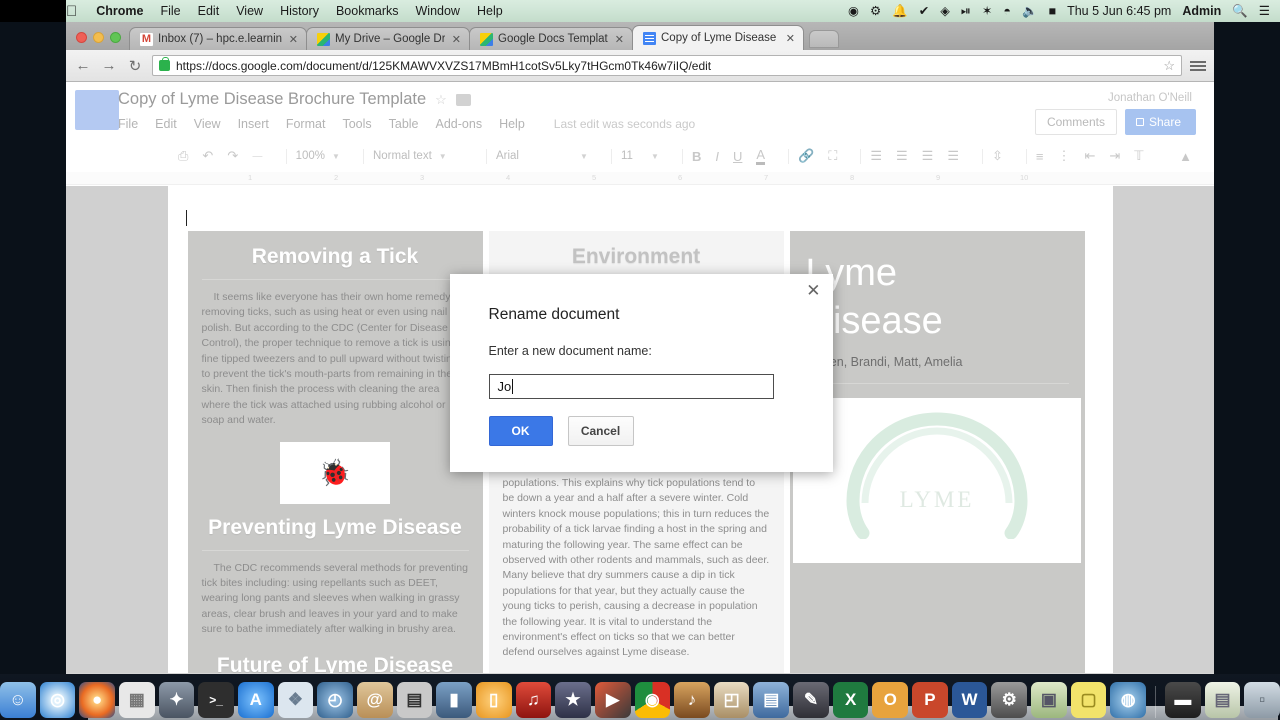  Describe the element at coordinates (717, 156) in the screenshot. I see `italic-button: I` at that location.